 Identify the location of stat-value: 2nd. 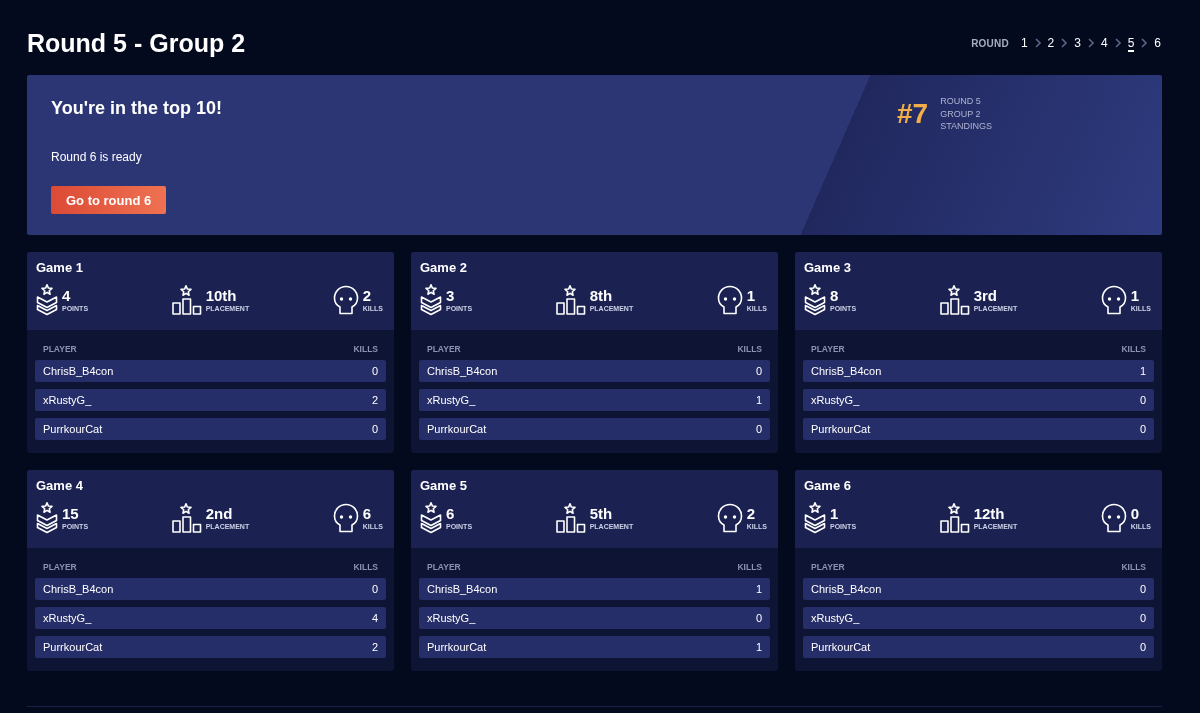
(219, 513).